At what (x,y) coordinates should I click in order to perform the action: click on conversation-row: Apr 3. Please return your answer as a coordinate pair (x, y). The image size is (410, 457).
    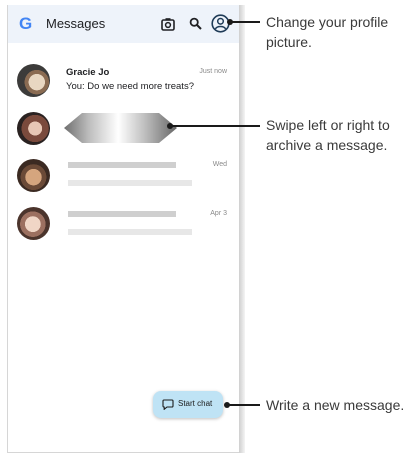
    Looking at the image, I should click on (123, 229).